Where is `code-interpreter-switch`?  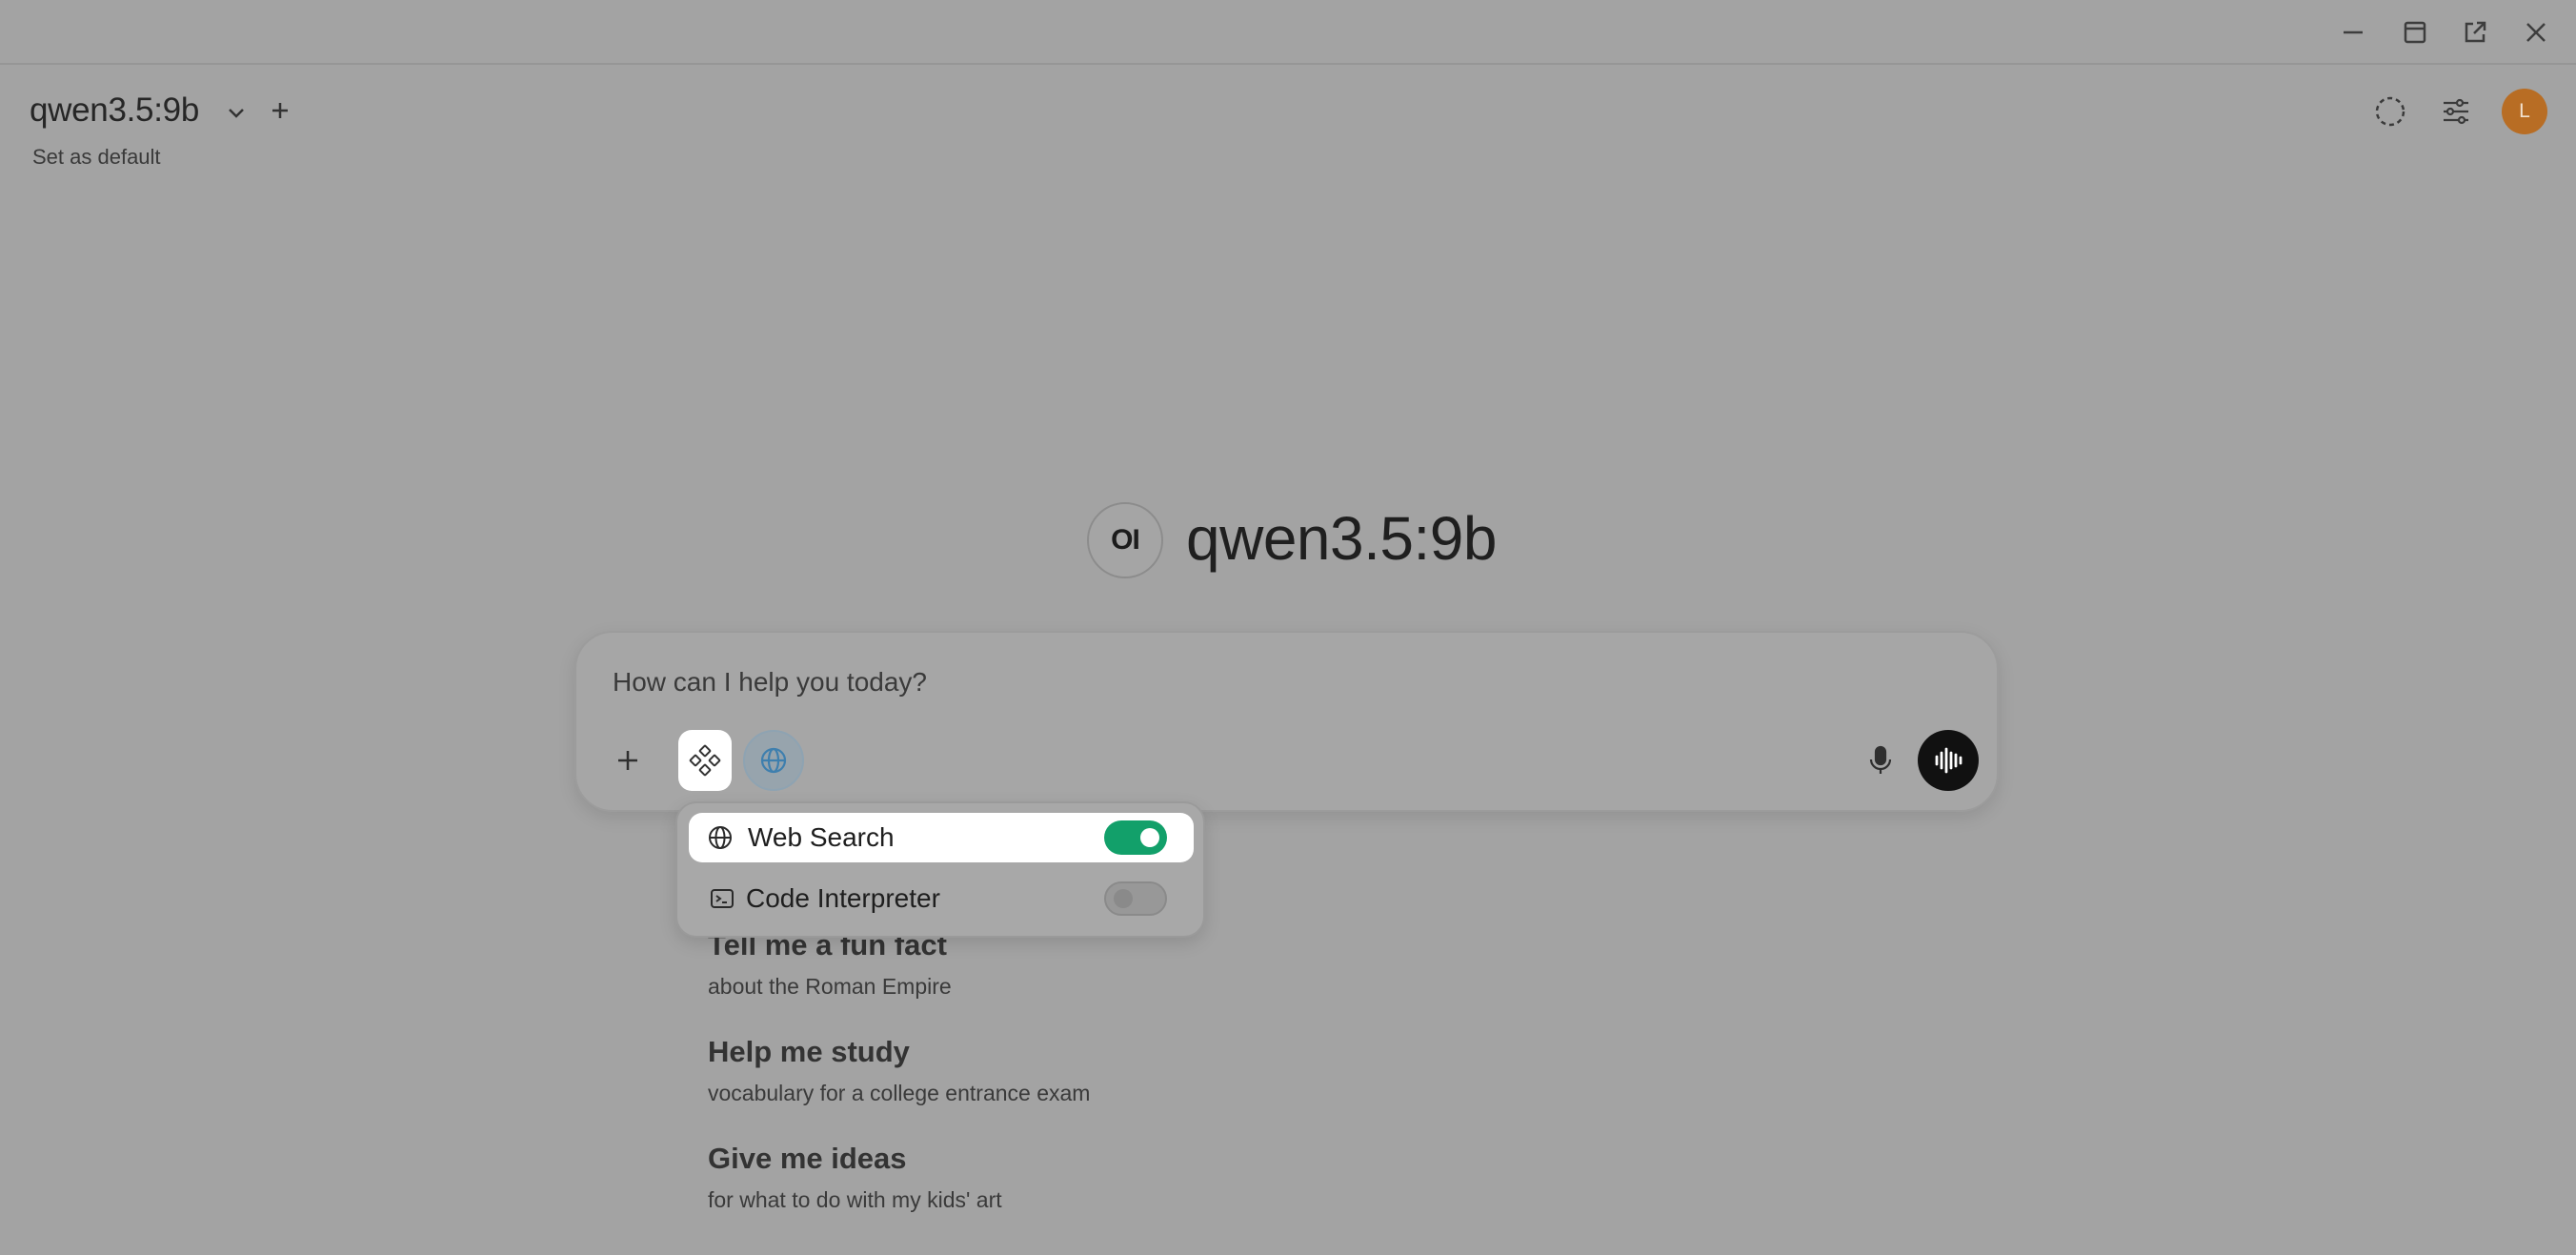
code-interpreter-switch is located at coordinates (1136, 898).